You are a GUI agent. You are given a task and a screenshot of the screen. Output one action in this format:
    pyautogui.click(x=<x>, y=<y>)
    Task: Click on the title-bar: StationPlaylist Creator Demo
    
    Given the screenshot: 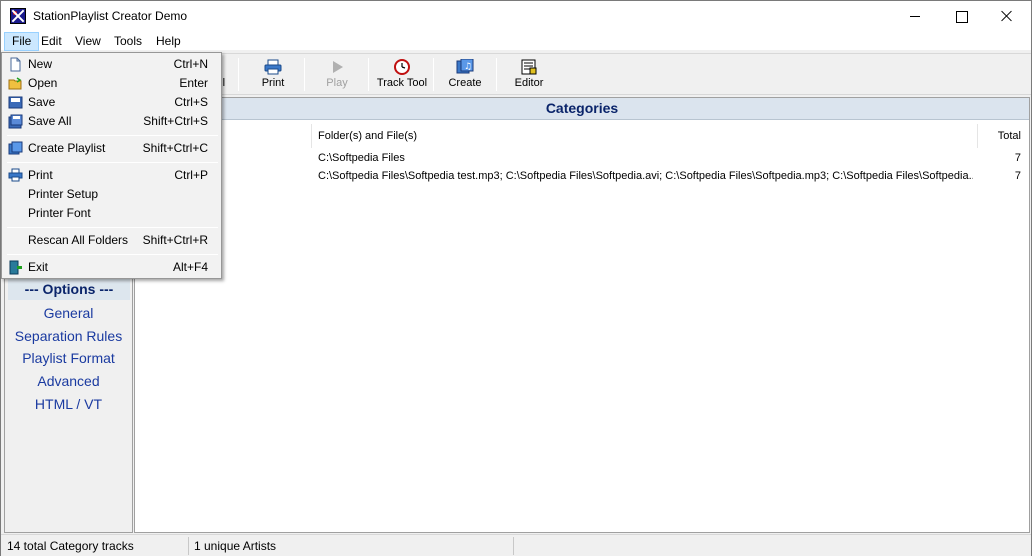 What is the action you would take?
    pyautogui.click(x=516, y=16)
    